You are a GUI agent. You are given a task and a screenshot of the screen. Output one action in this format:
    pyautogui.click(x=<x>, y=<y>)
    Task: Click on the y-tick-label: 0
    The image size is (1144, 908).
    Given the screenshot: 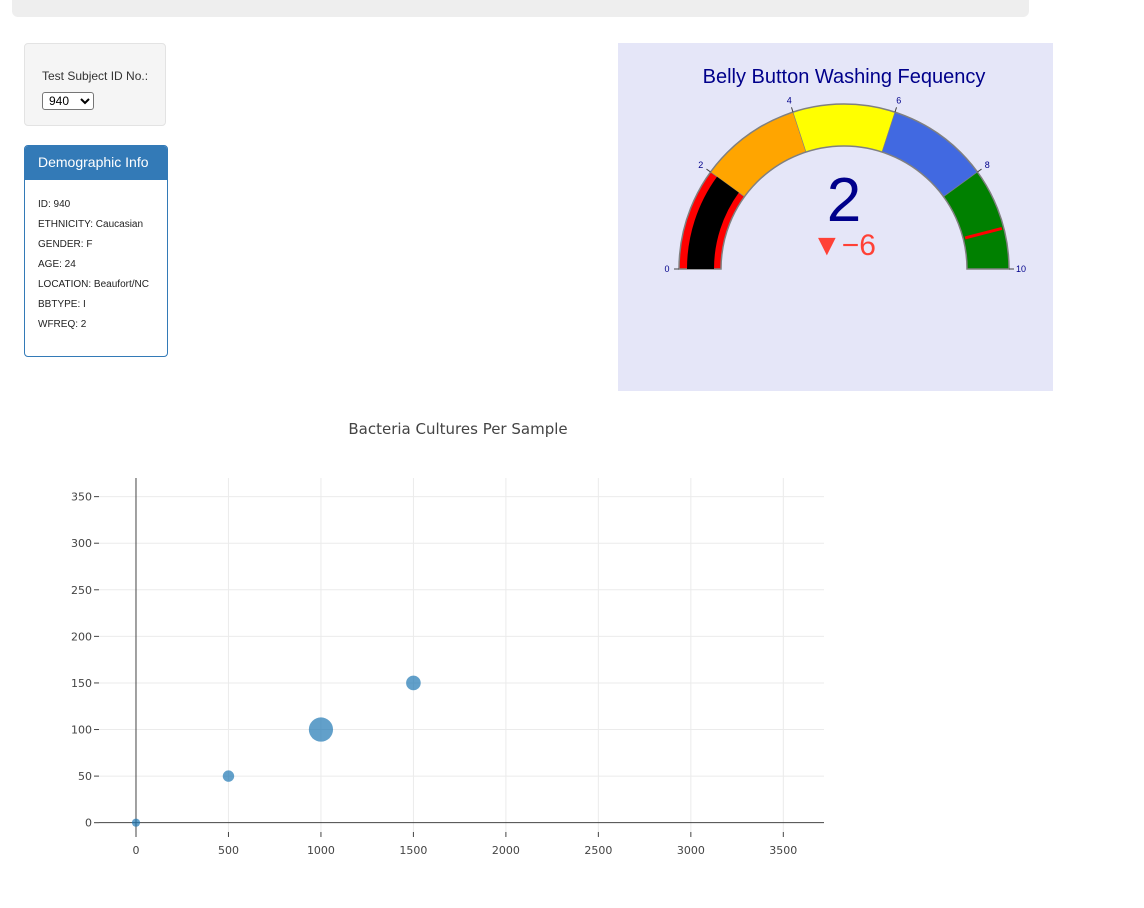 What is the action you would take?
    pyautogui.click(x=88, y=823)
    